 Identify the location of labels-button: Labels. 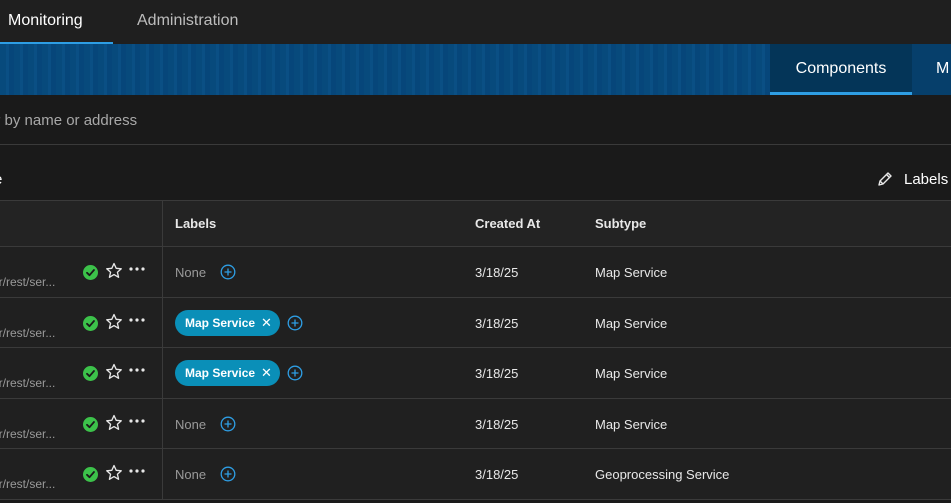
(912, 179).